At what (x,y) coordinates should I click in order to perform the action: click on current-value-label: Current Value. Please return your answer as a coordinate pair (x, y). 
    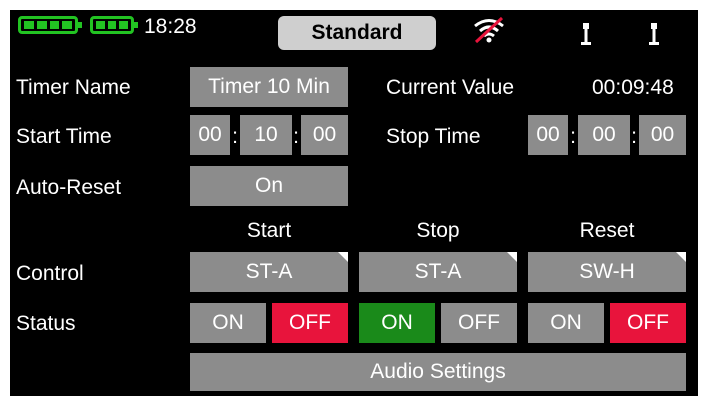
    Looking at the image, I should click on (450, 87).